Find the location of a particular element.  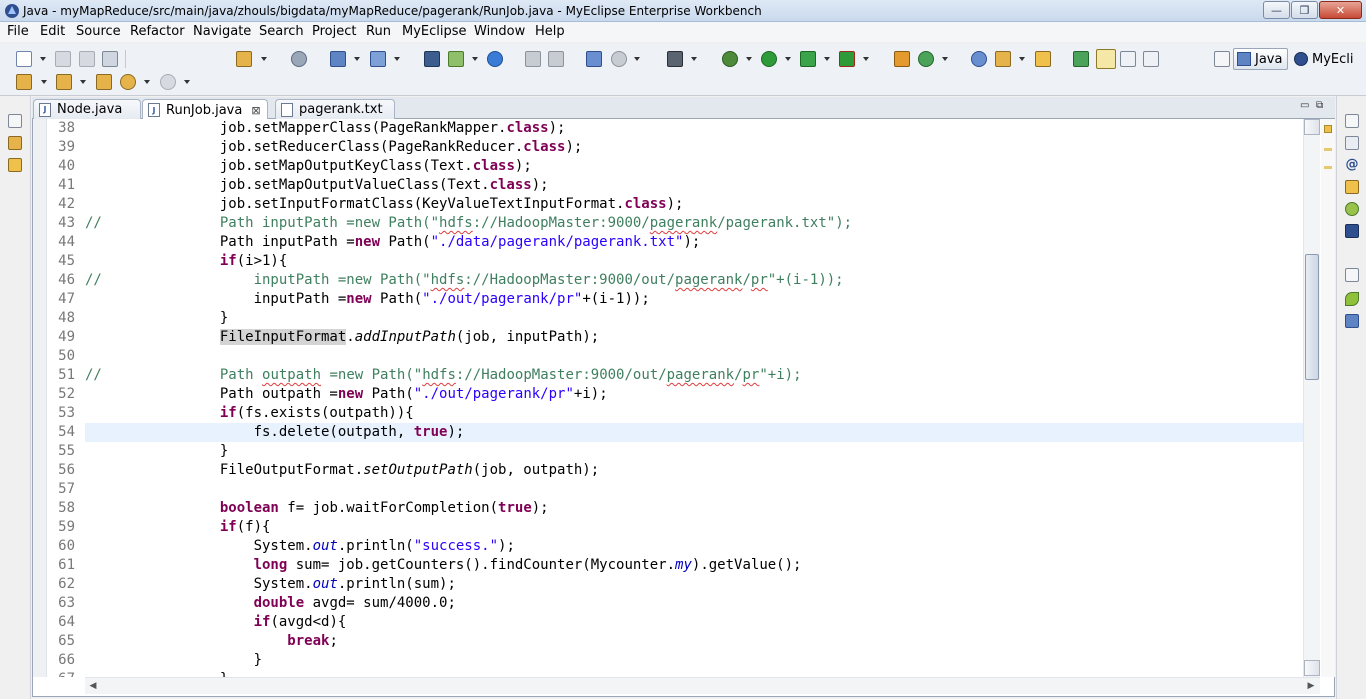

last-edit-icon is located at coordinates (104, 82).